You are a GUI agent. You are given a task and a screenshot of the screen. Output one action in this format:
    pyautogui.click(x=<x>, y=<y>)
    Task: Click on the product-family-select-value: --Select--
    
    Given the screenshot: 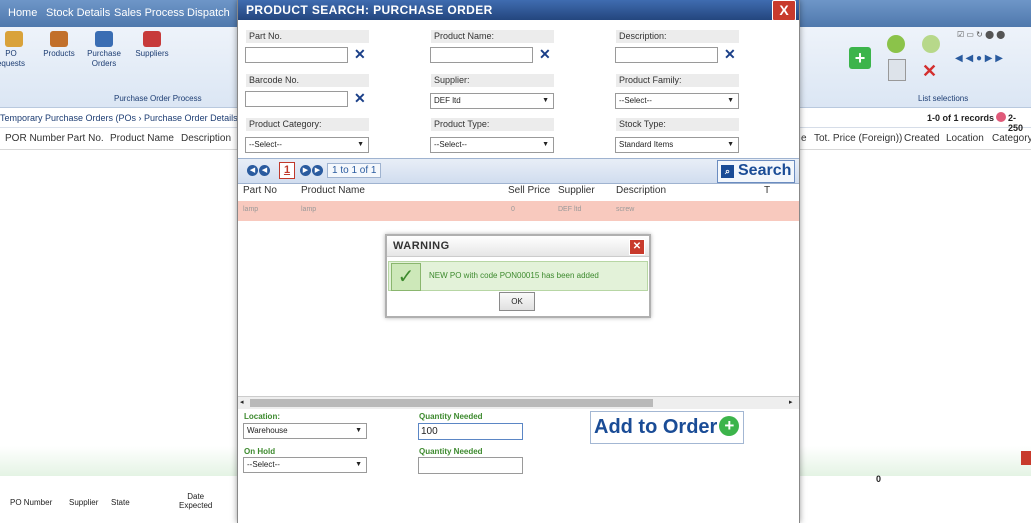 What is the action you would take?
    pyautogui.click(x=635, y=100)
    